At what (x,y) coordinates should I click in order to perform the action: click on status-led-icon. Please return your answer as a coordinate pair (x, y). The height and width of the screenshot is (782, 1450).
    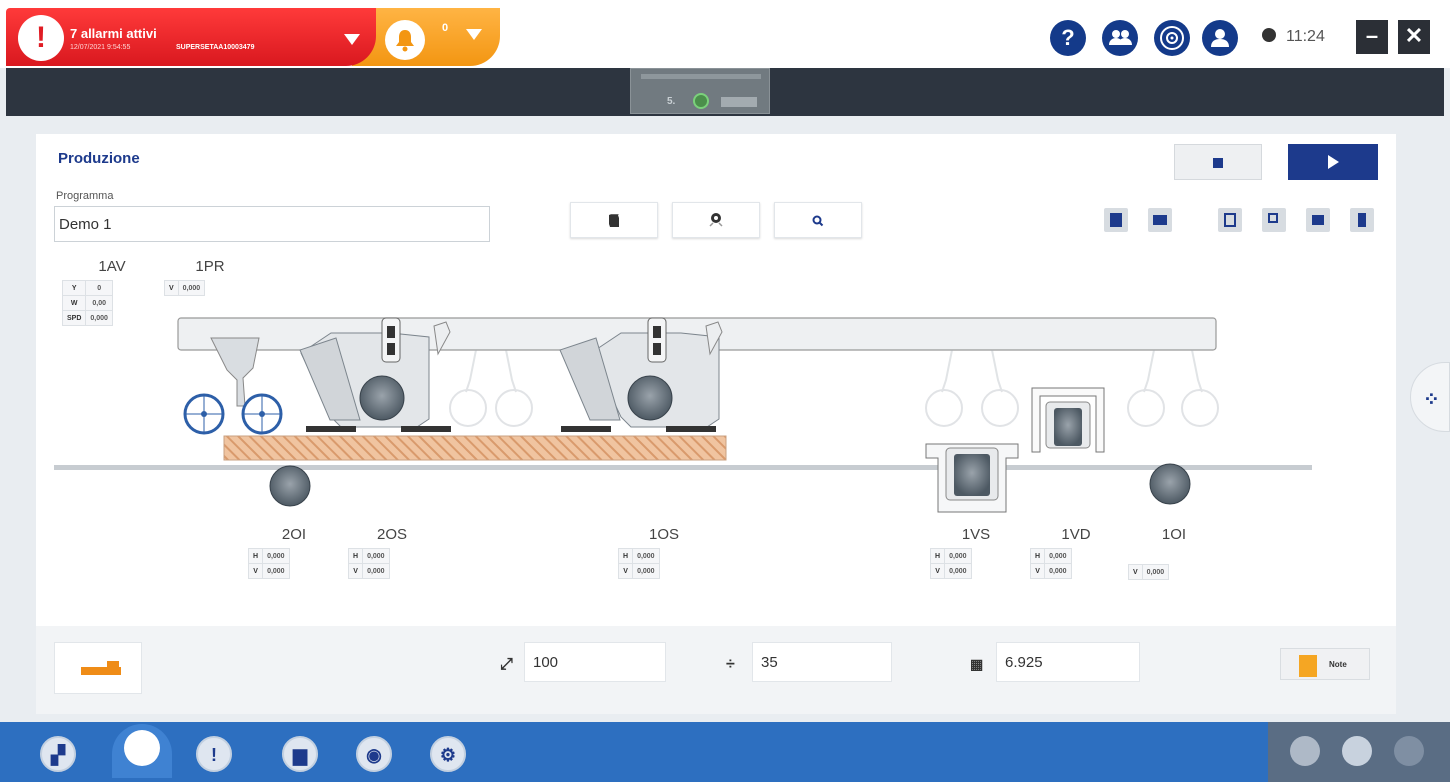
    Looking at the image, I should click on (701, 101).